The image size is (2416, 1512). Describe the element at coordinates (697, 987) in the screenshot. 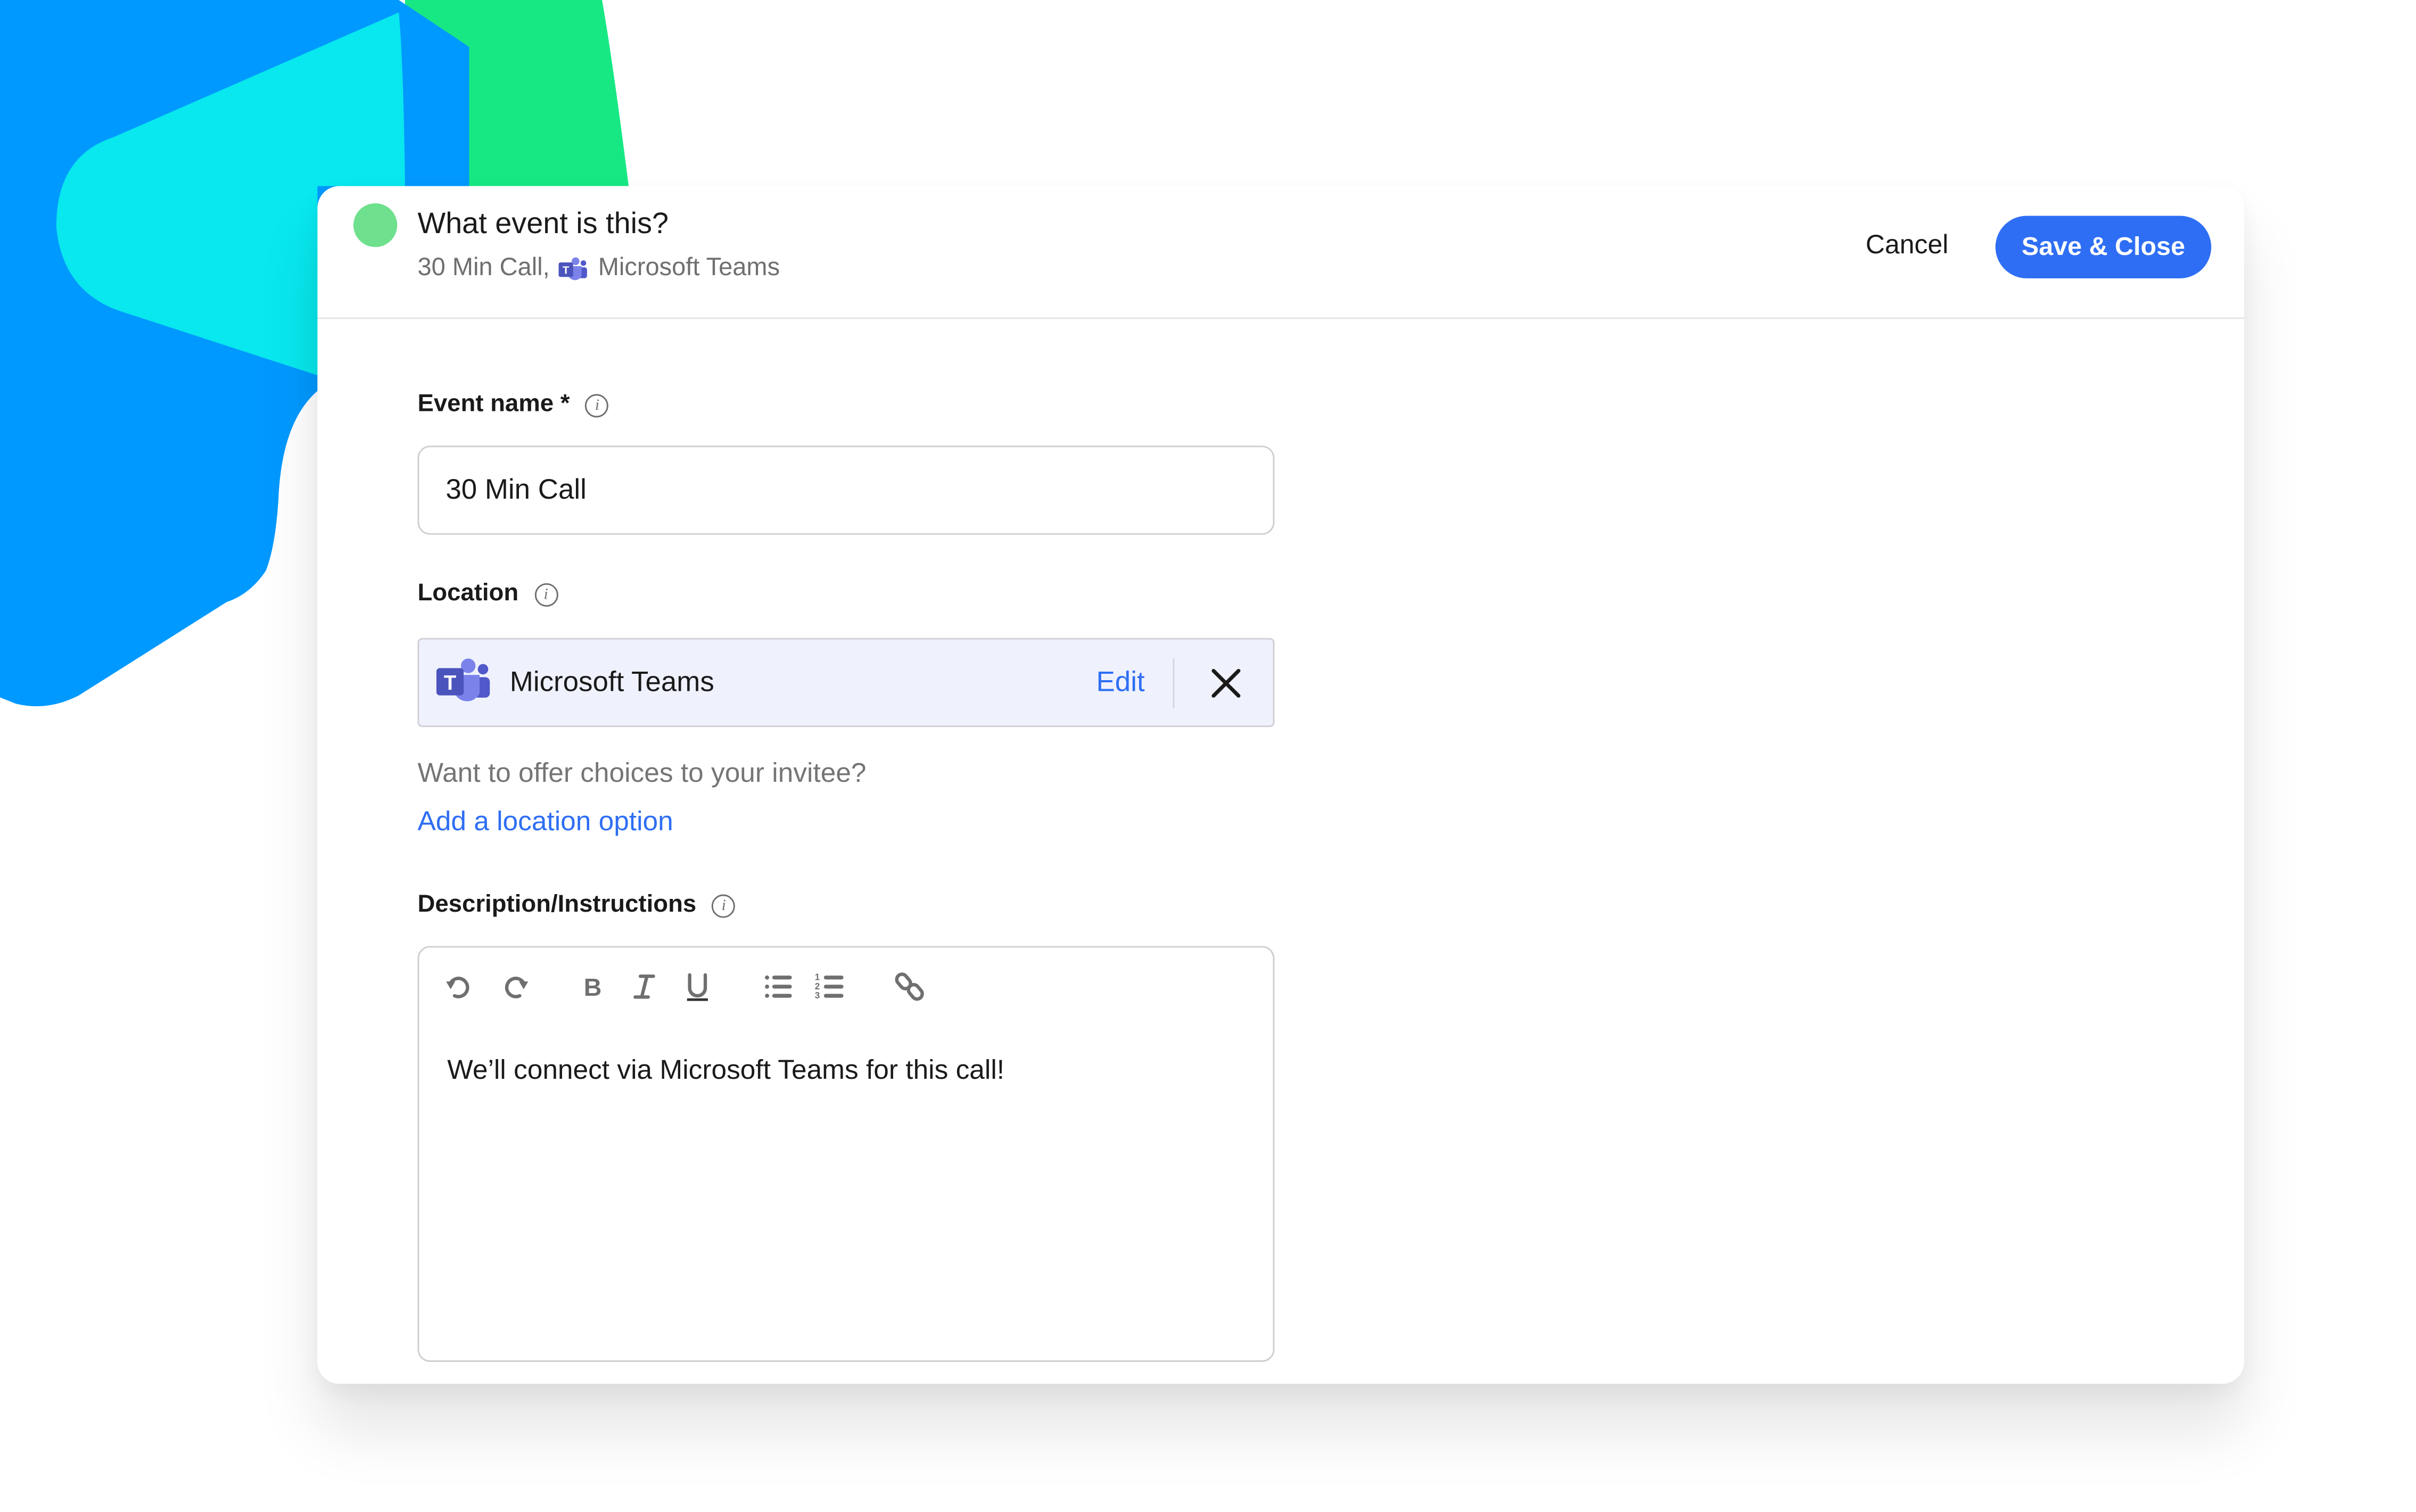

I see `underline-icon` at that location.